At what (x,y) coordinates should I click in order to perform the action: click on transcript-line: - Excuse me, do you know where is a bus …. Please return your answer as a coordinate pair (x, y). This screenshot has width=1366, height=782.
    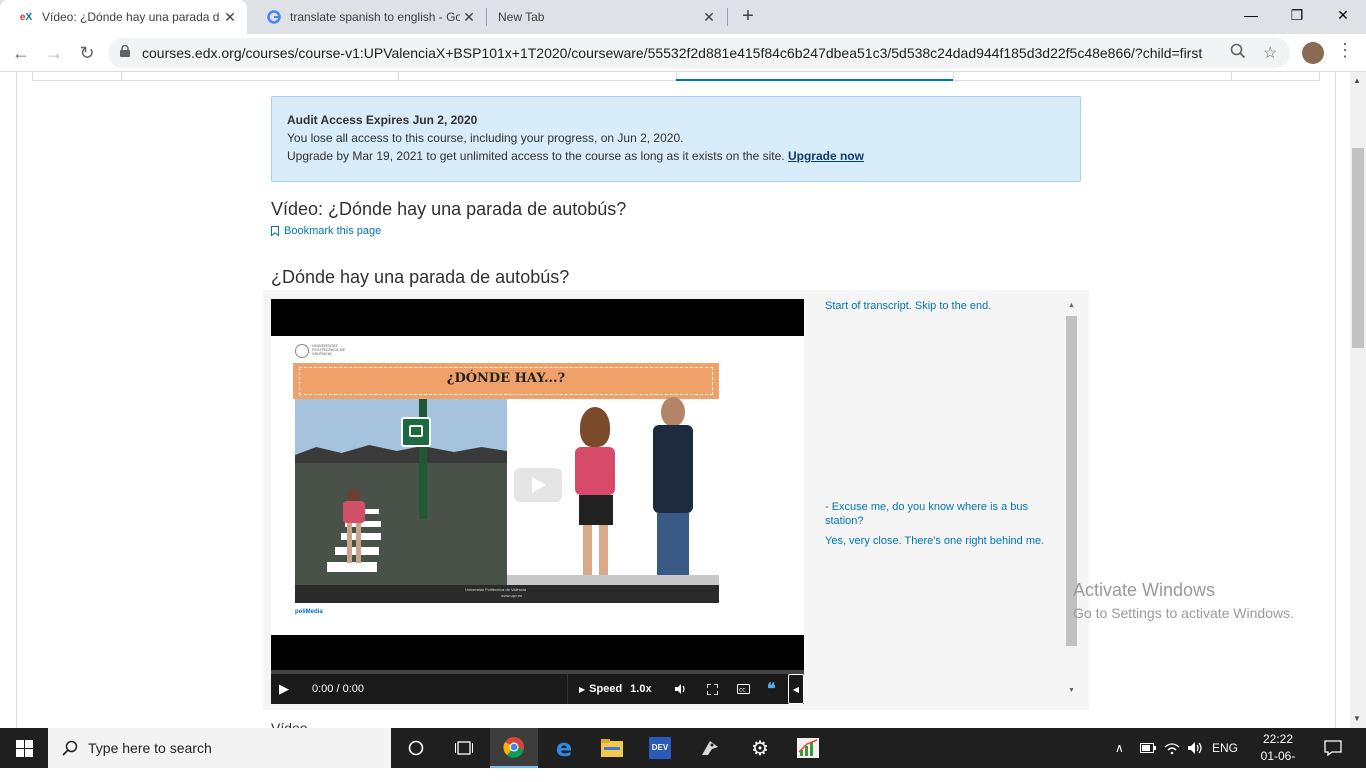
    Looking at the image, I should click on (930, 514).